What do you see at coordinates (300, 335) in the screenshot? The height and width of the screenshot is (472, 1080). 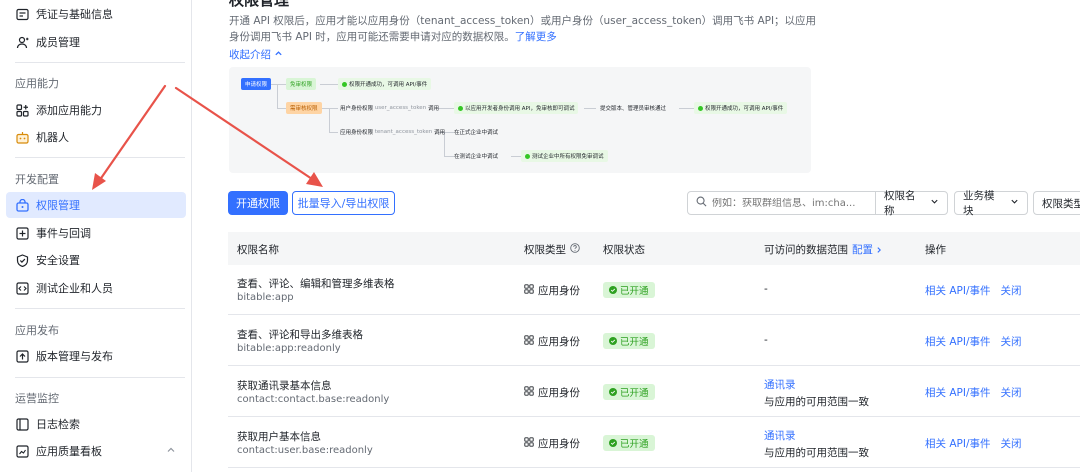 I see `permission-name: 查看、评论和导出多维表格` at bounding box center [300, 335].